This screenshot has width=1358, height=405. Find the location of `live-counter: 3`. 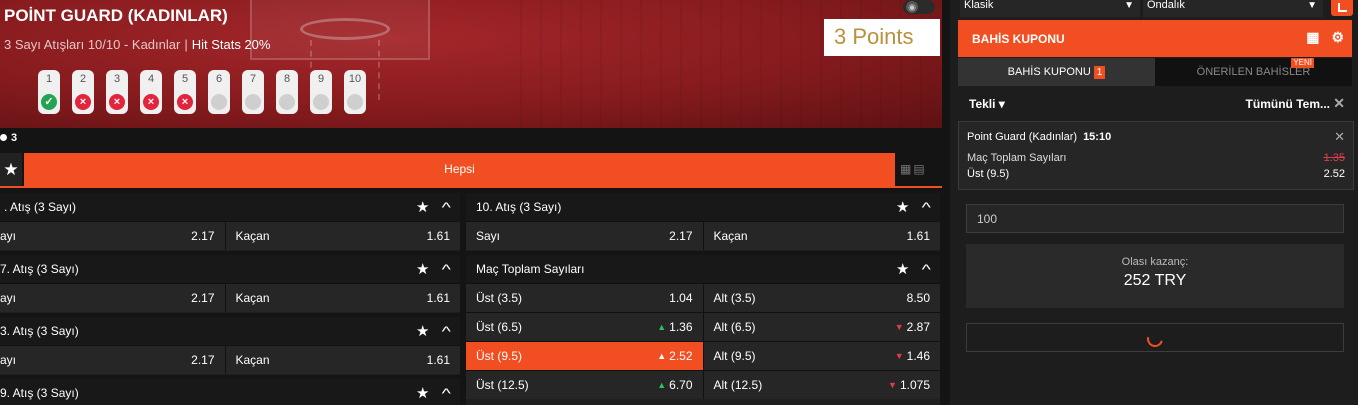

live-counter: 3 is located at coordinates (8, 138).